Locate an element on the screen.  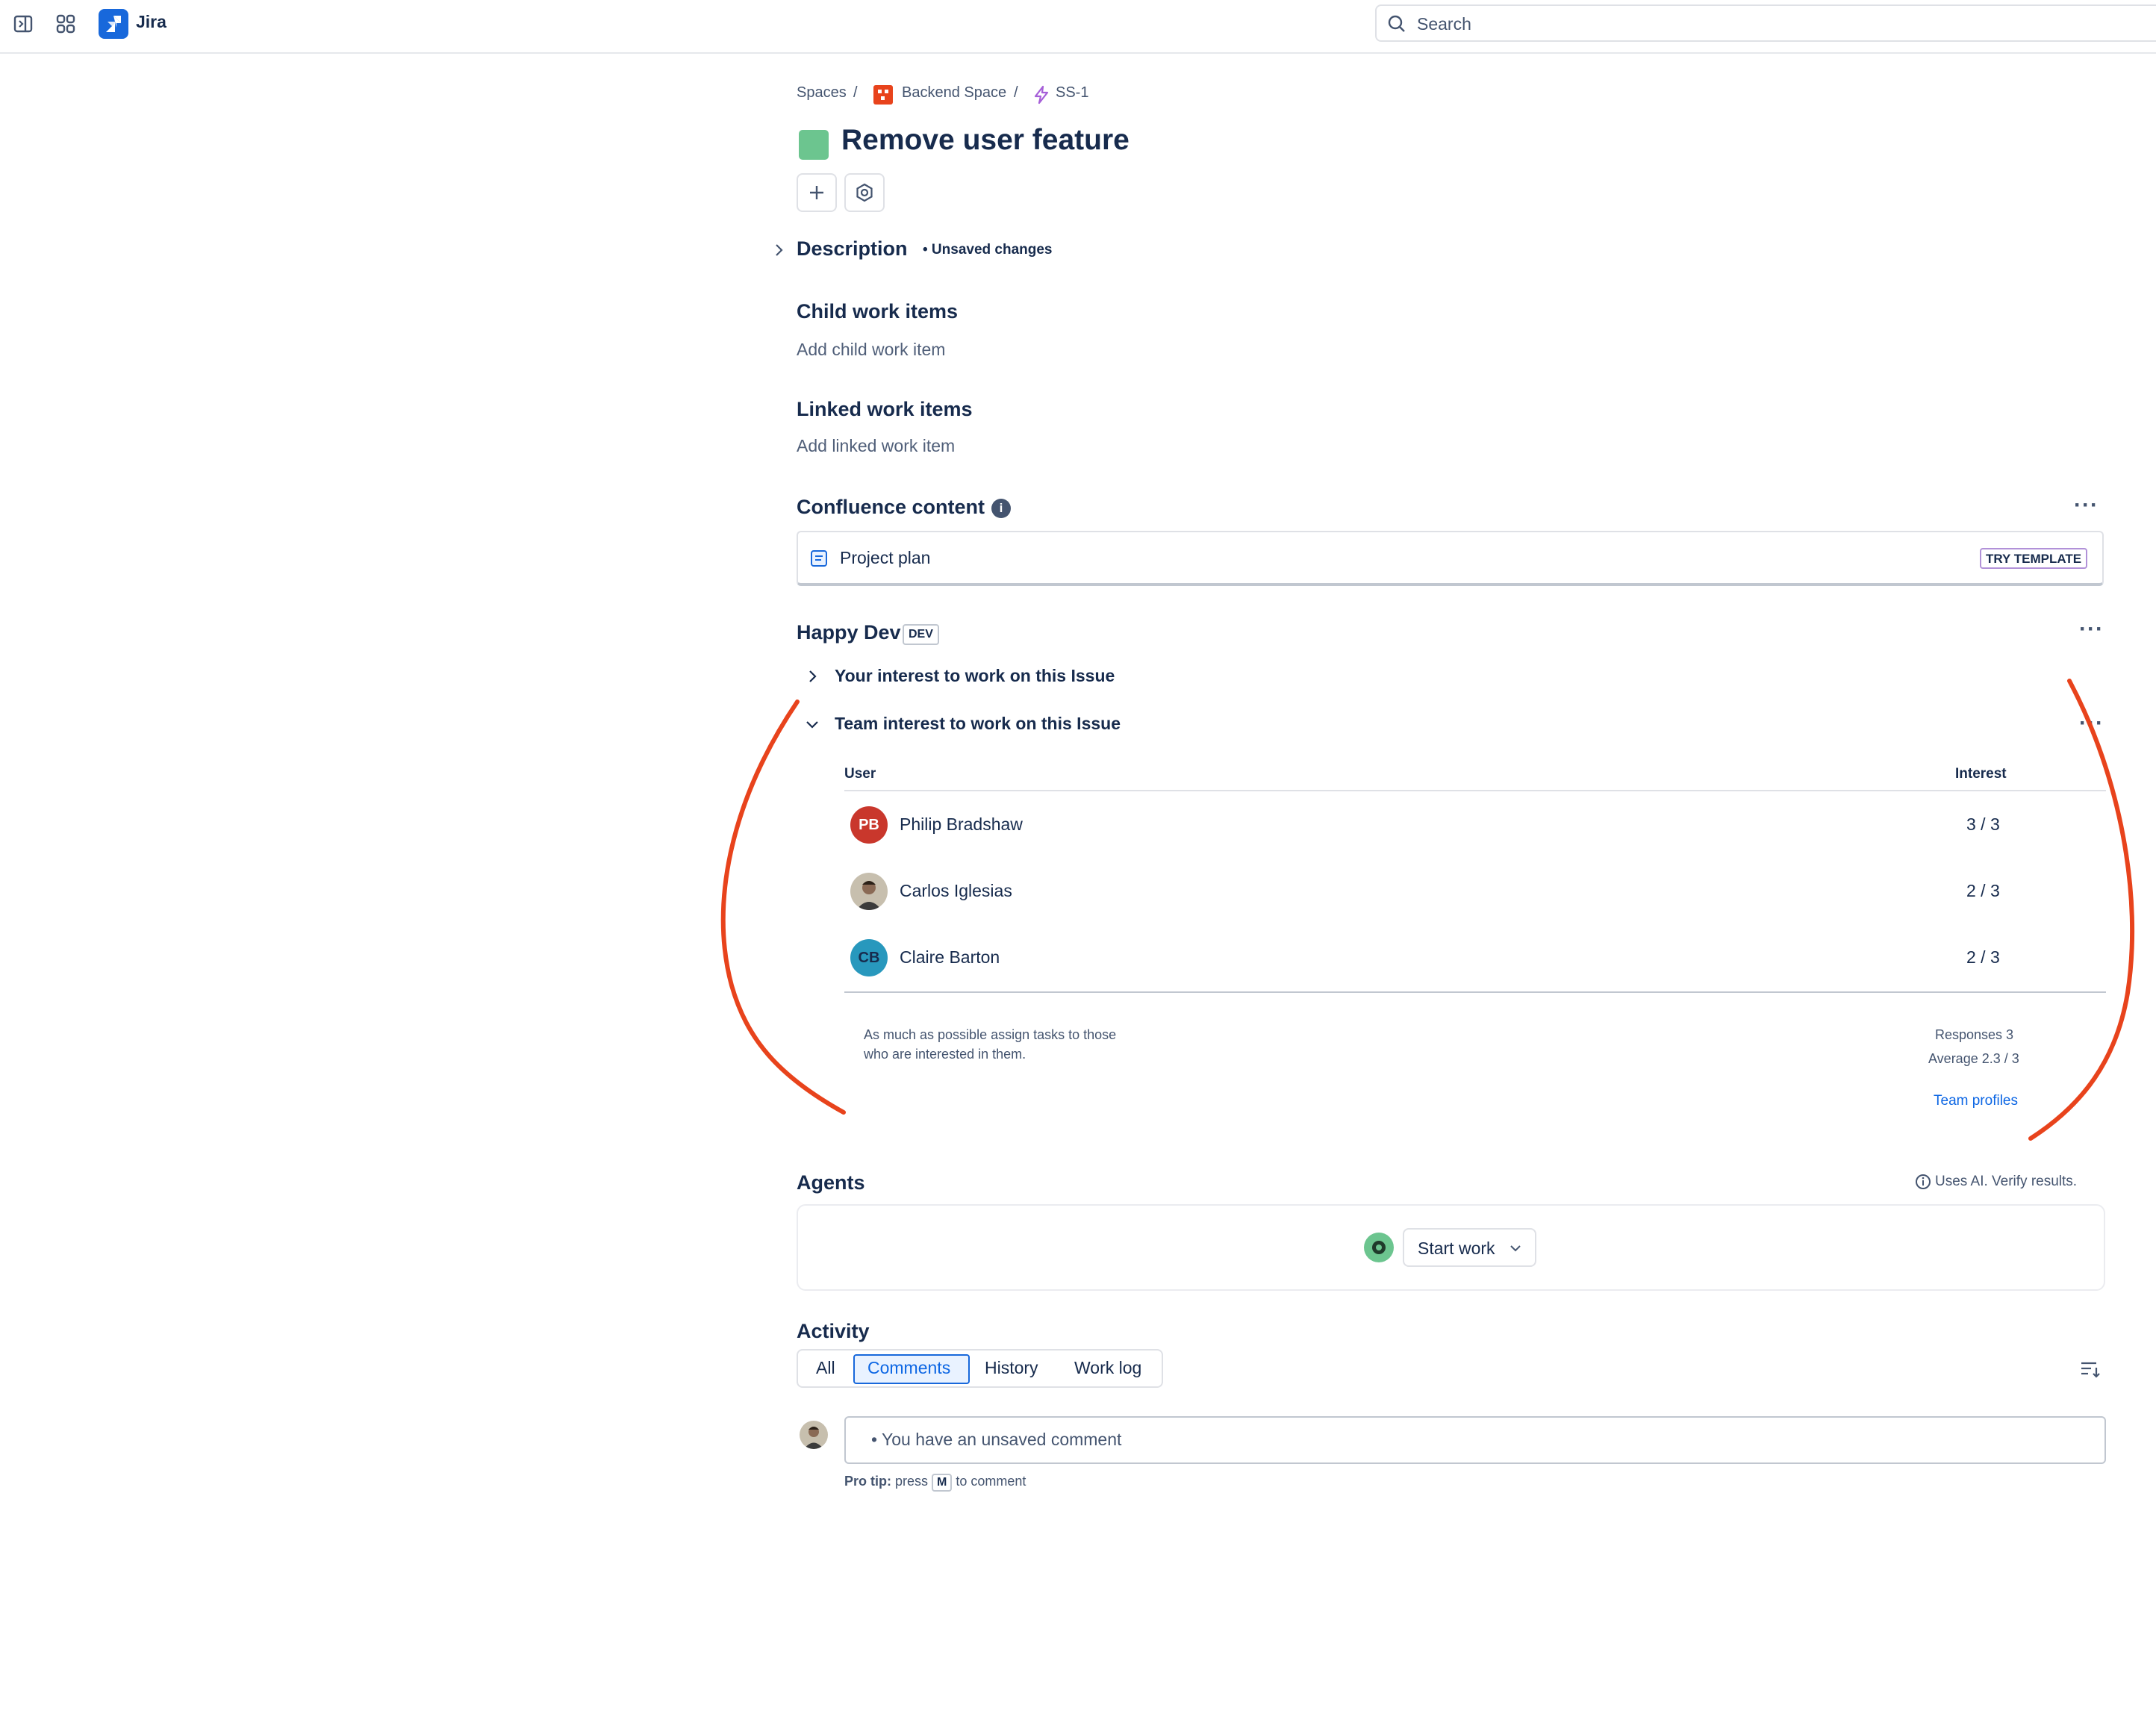
user-name: Carlos Iglesias is located at coordinates (956, 890).